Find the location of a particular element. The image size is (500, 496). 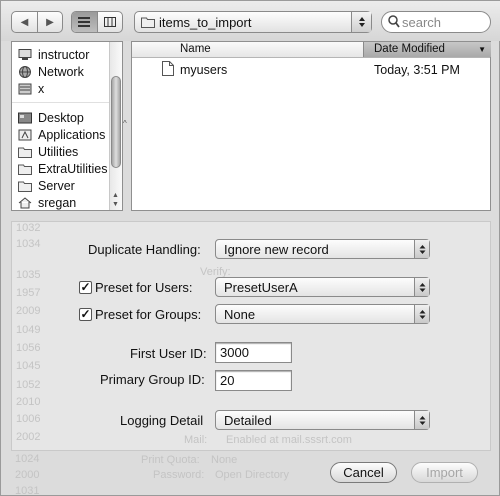

back-button: ◀ is located at coordinates (24, 22).